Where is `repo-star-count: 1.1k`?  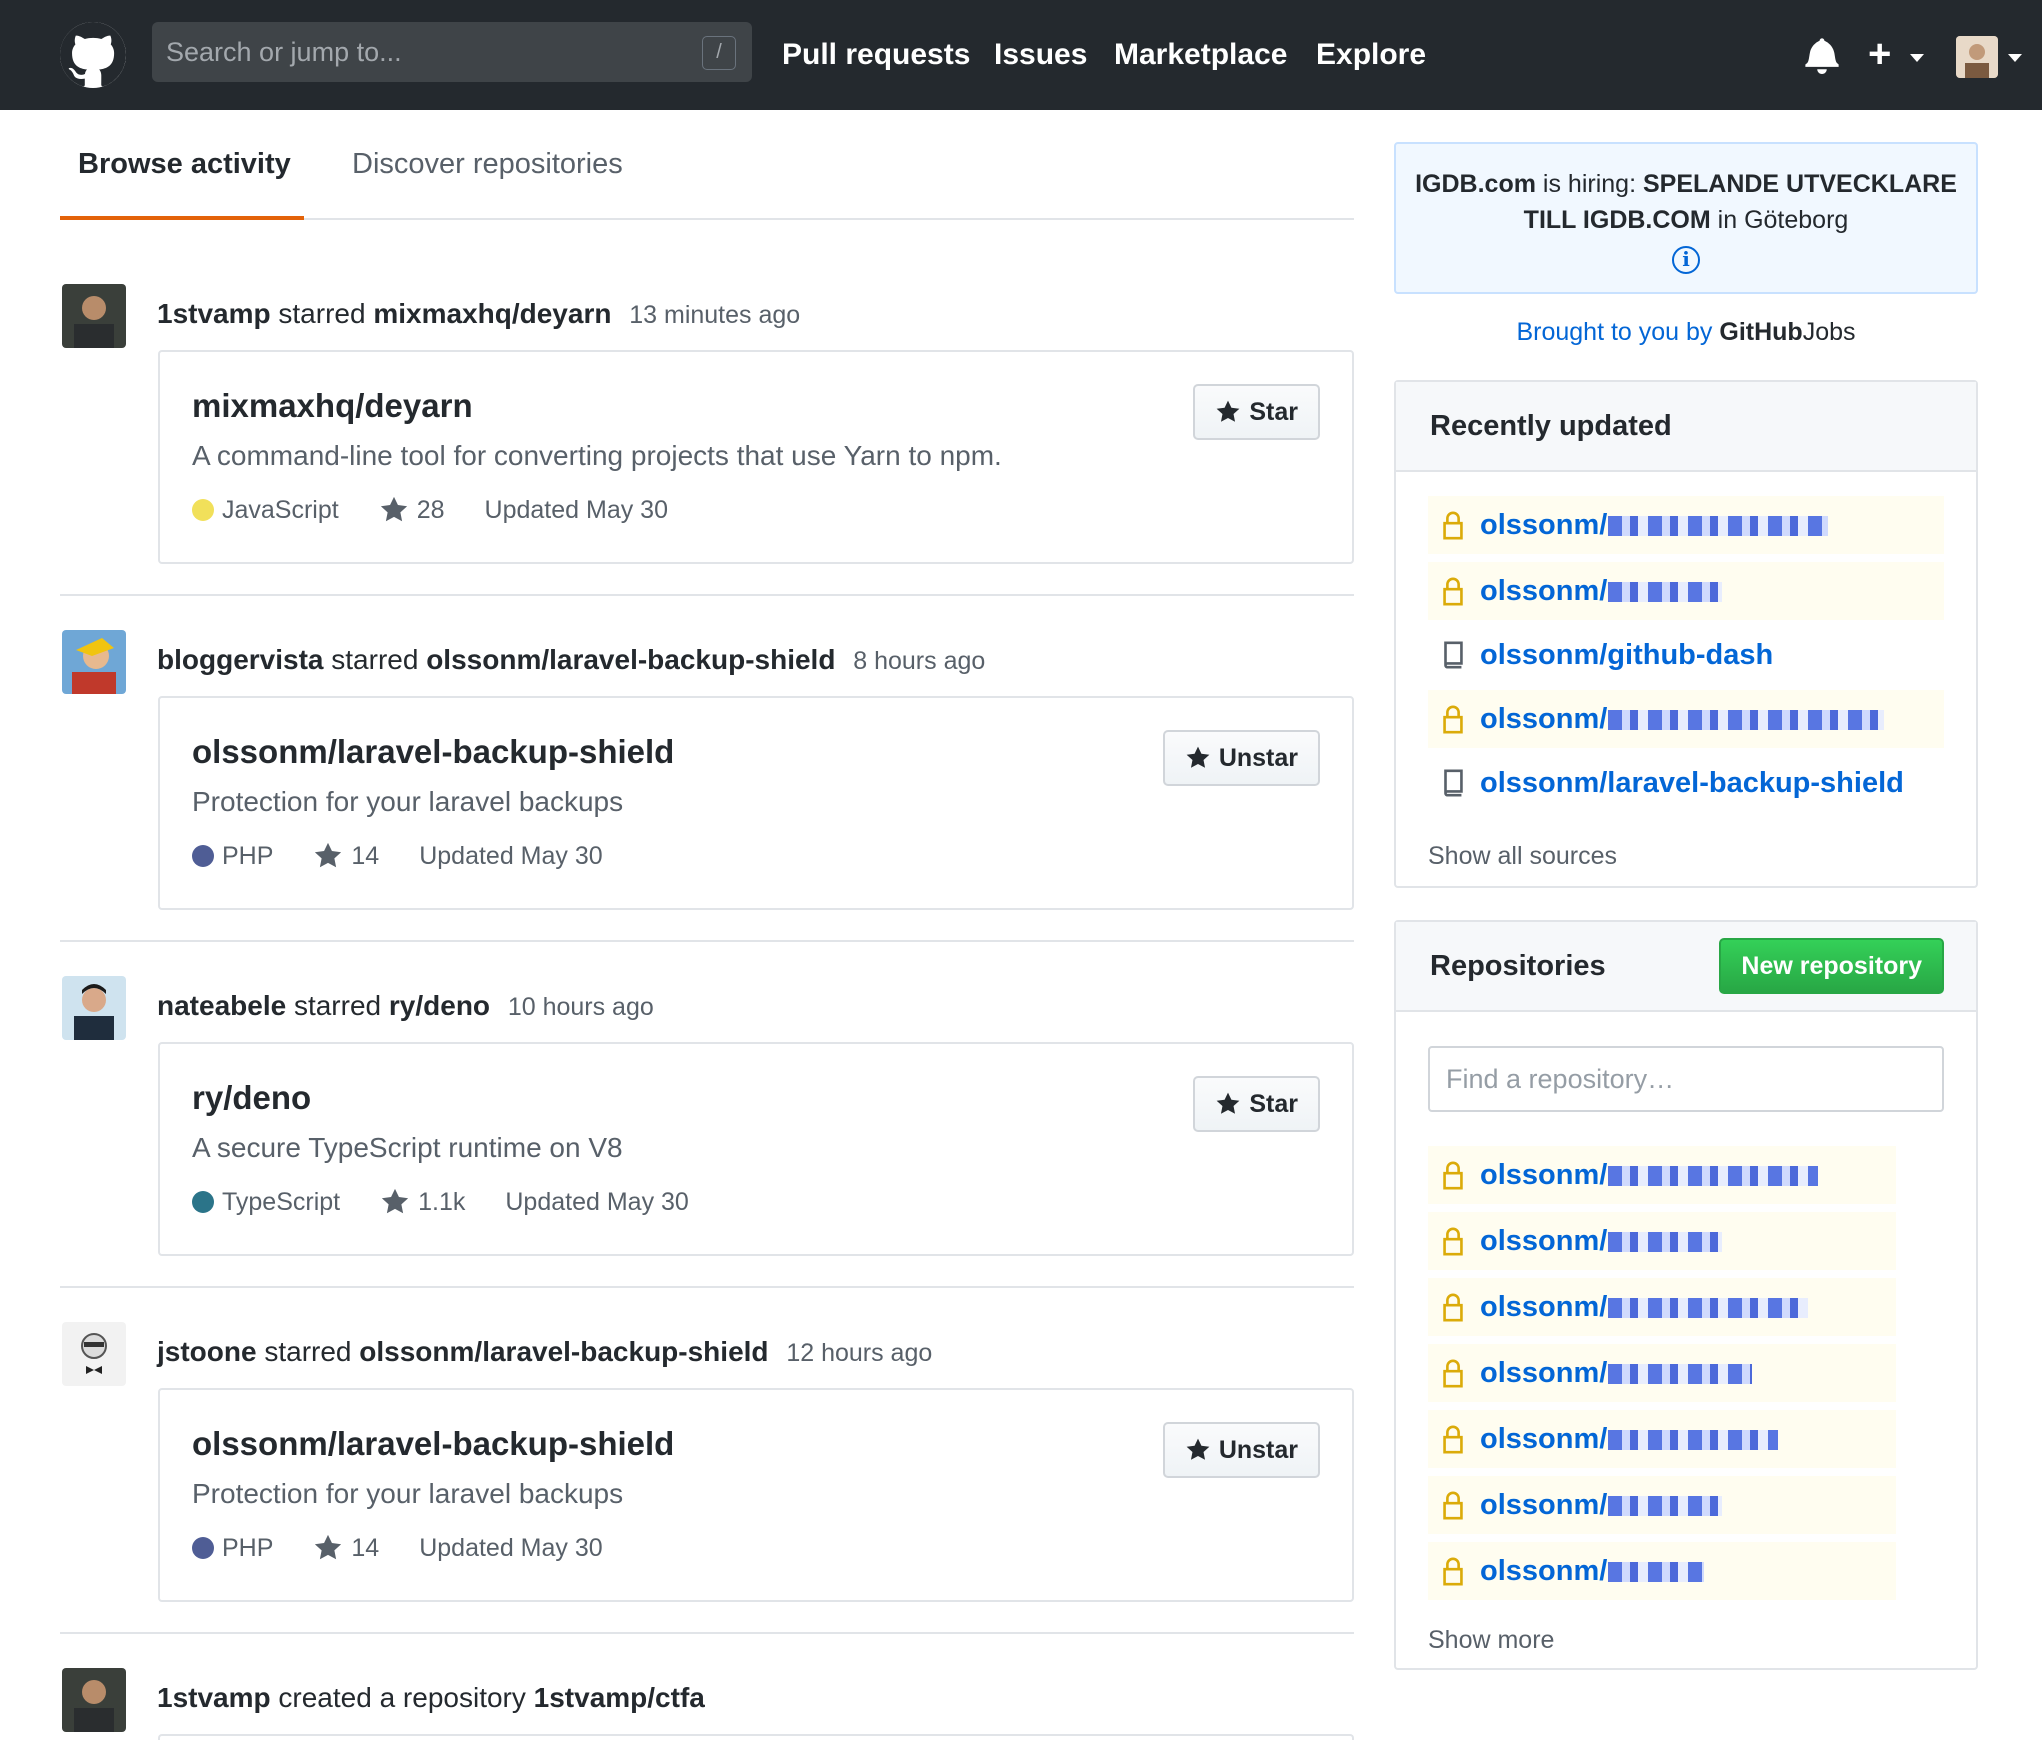 repo-star-count: 1.1k is located at coordinates (441, 1202).